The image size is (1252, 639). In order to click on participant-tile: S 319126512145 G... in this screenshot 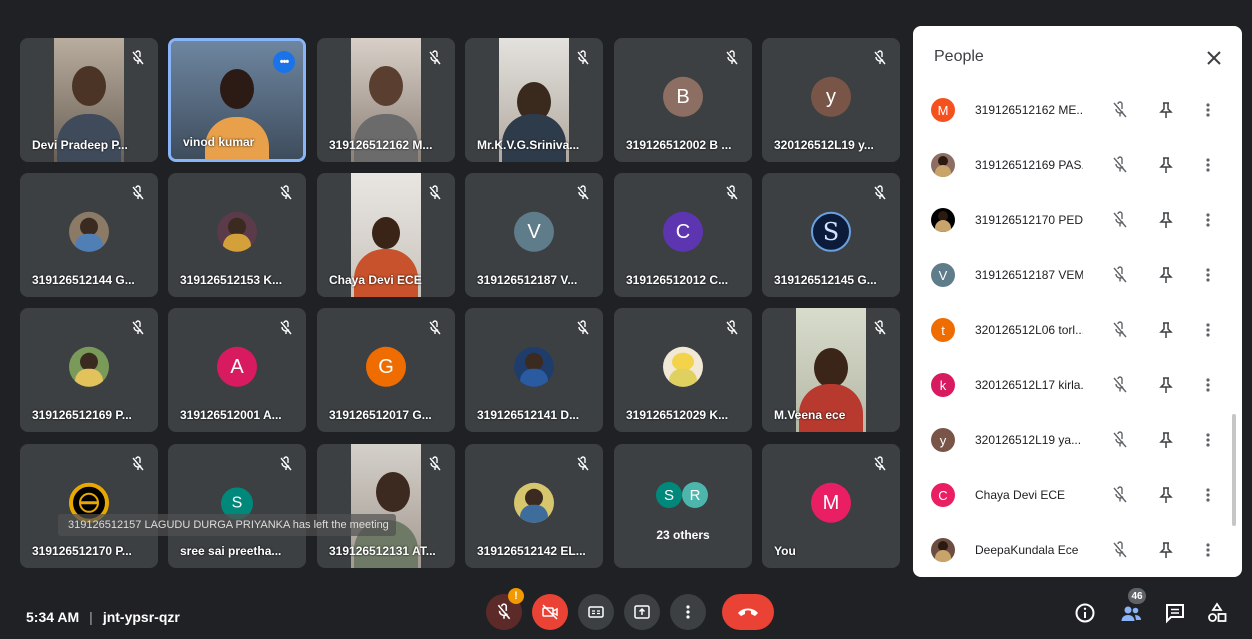, I will do `click(831, 235)`.